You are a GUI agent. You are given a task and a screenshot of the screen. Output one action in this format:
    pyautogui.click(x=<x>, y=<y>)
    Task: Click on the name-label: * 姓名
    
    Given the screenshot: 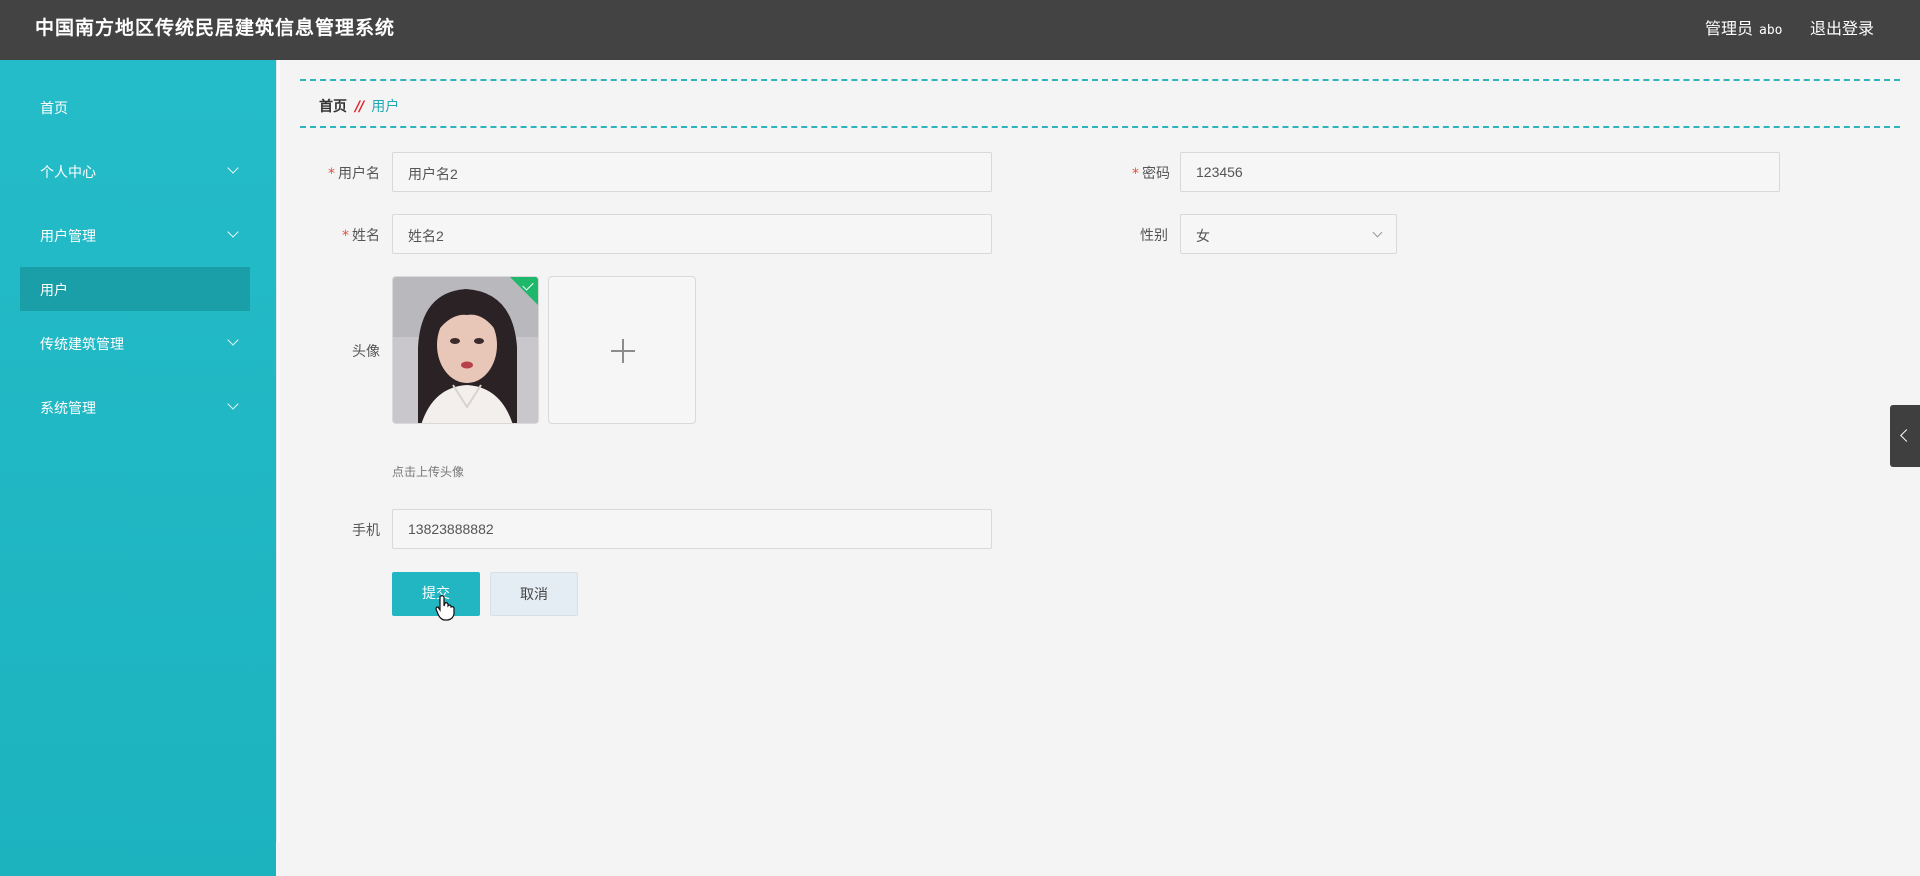 What is the action you would take?
    pyautogui.click(x=361, y=236)
    